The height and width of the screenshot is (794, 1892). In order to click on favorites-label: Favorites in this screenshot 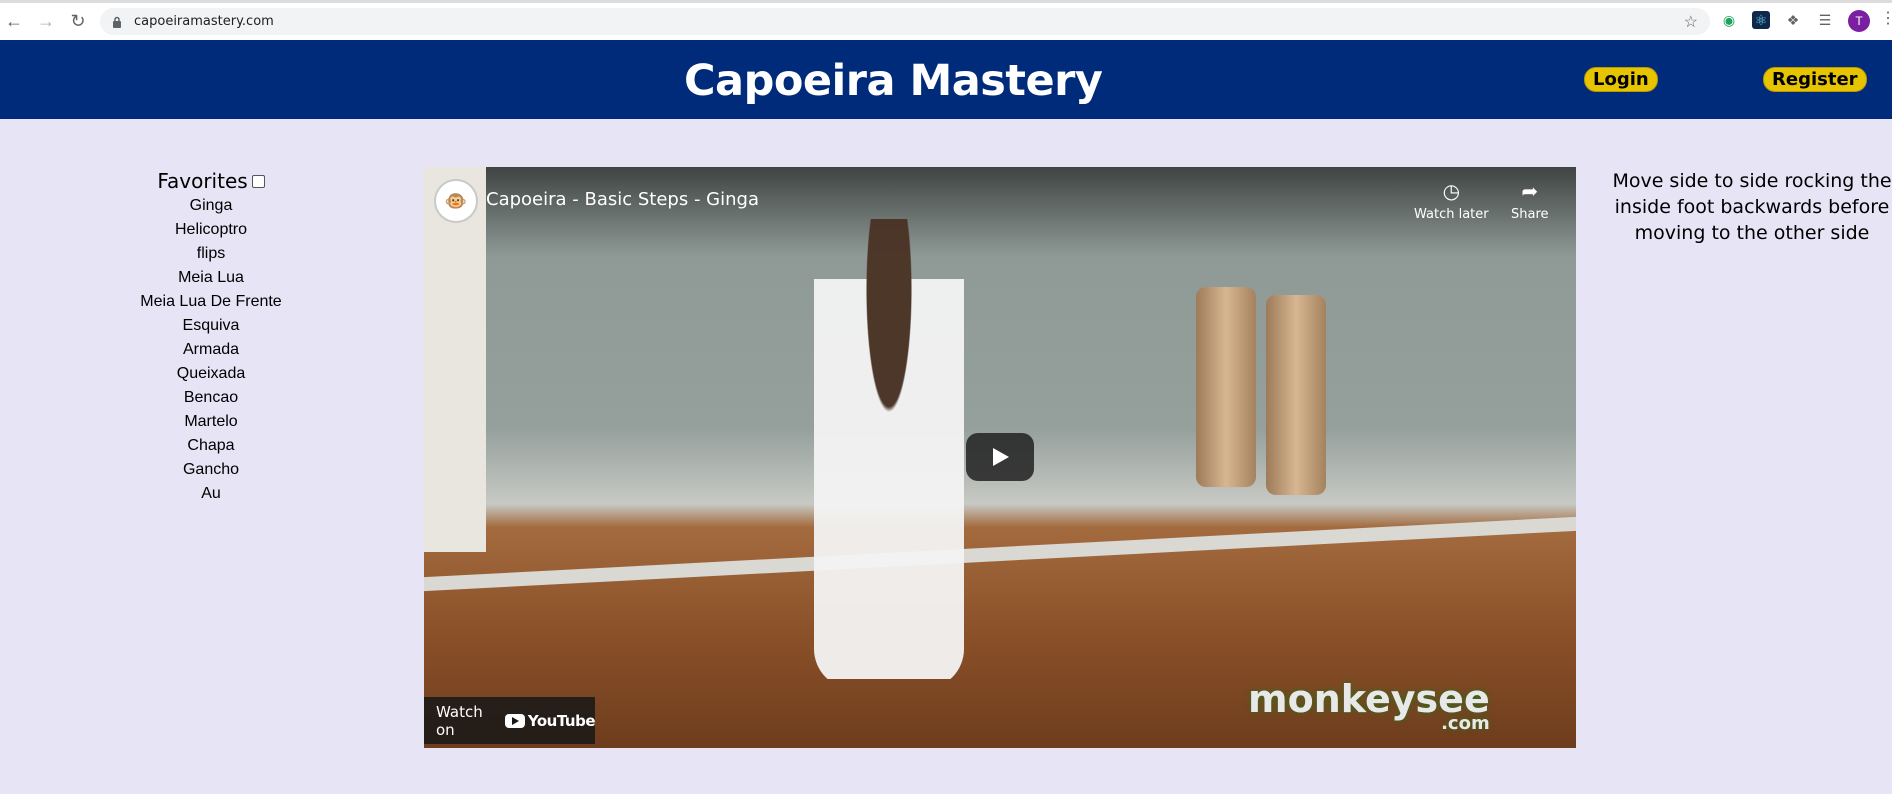, I will do `click(202, 181)`.